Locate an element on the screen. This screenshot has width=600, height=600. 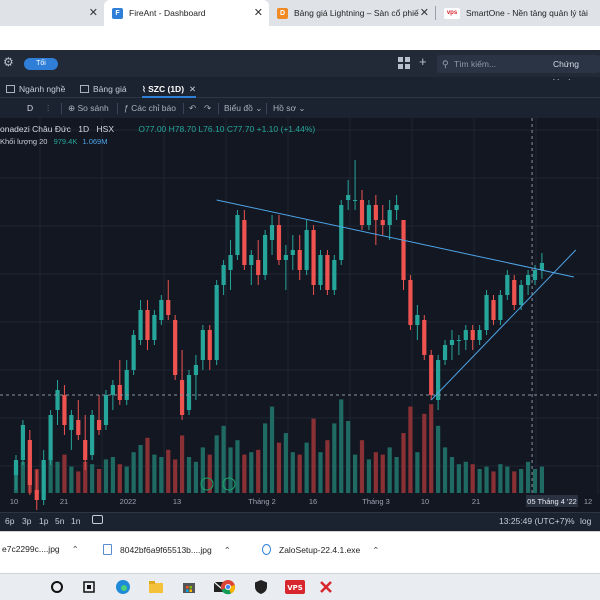
range-6p: 6p is located at coordinates (9, 521).